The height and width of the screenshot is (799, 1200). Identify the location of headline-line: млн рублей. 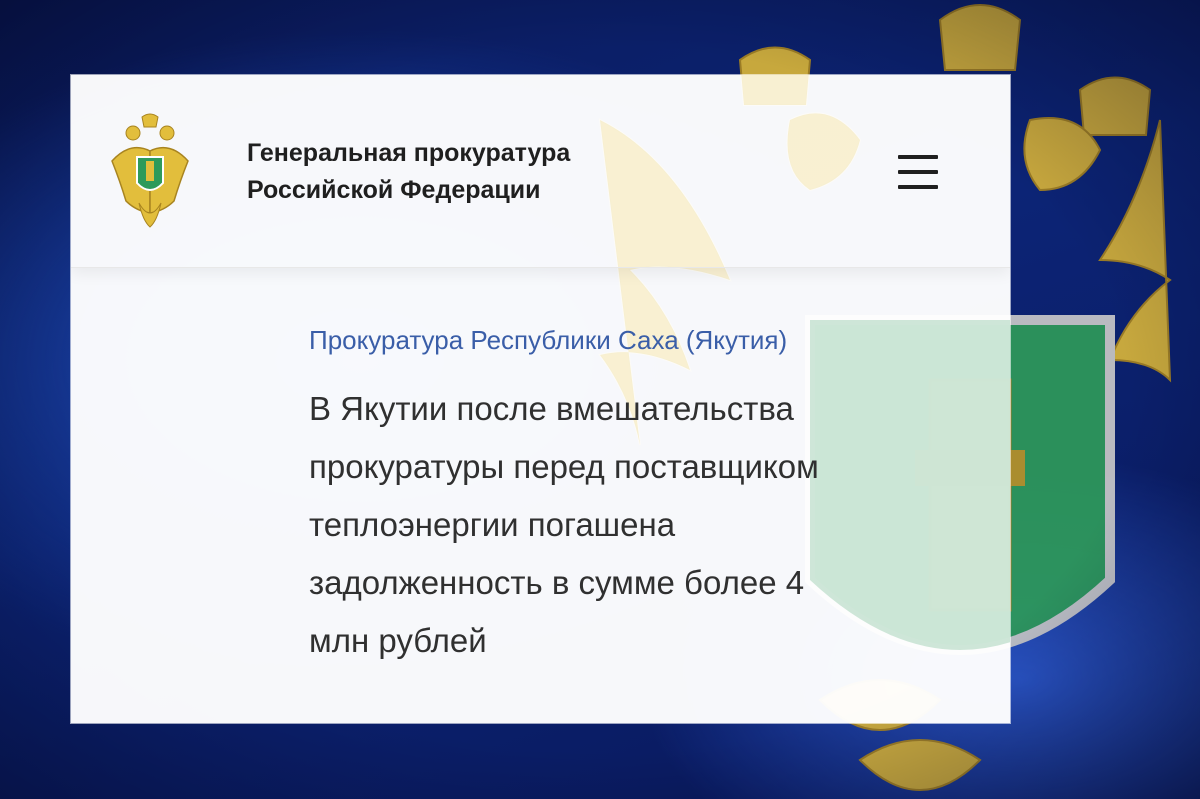
(398, 640).